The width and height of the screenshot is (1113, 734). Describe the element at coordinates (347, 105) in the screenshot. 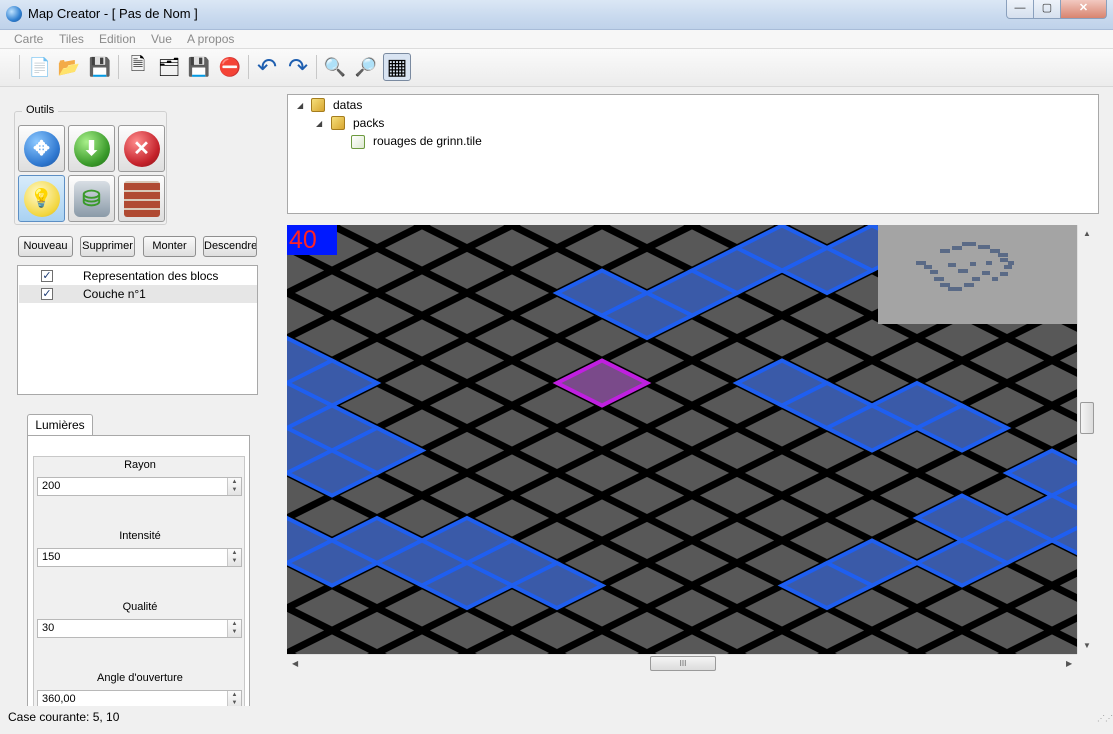

I see `tree-node-datas: datas` at that location.